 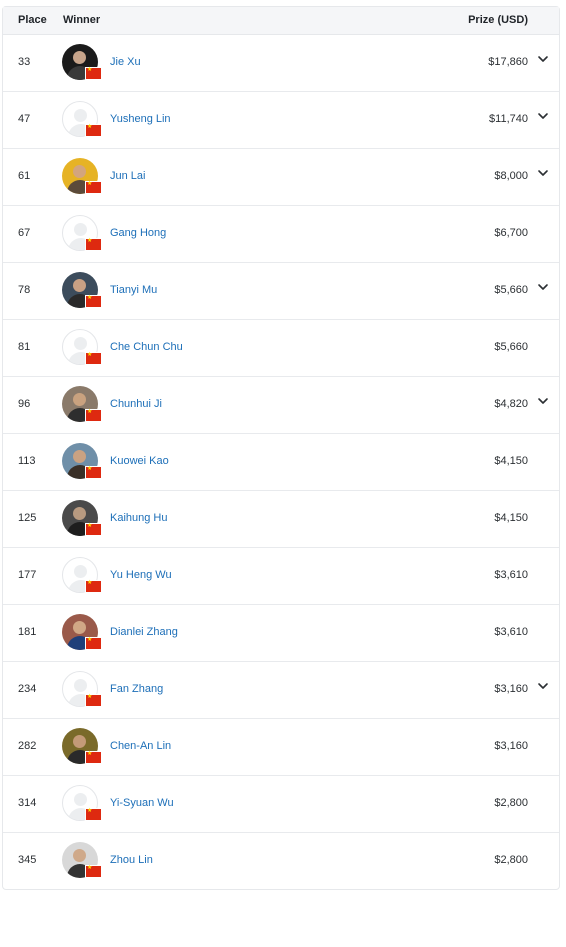 I want to click on place-cell: 314, so click(x=27, y=803).